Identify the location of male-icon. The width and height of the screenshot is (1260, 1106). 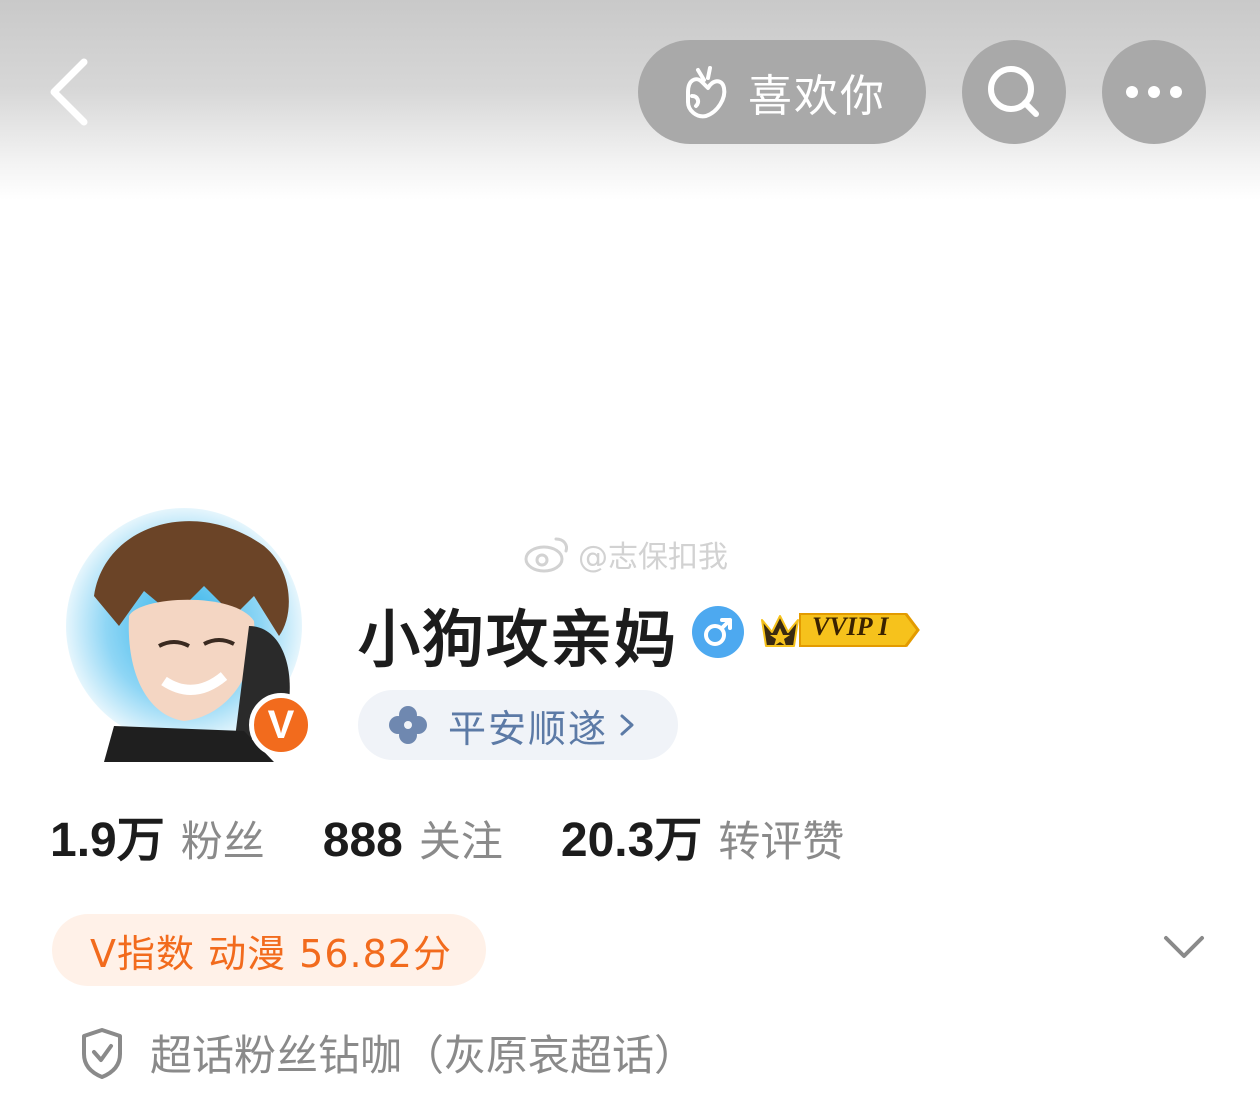
(718, 632).